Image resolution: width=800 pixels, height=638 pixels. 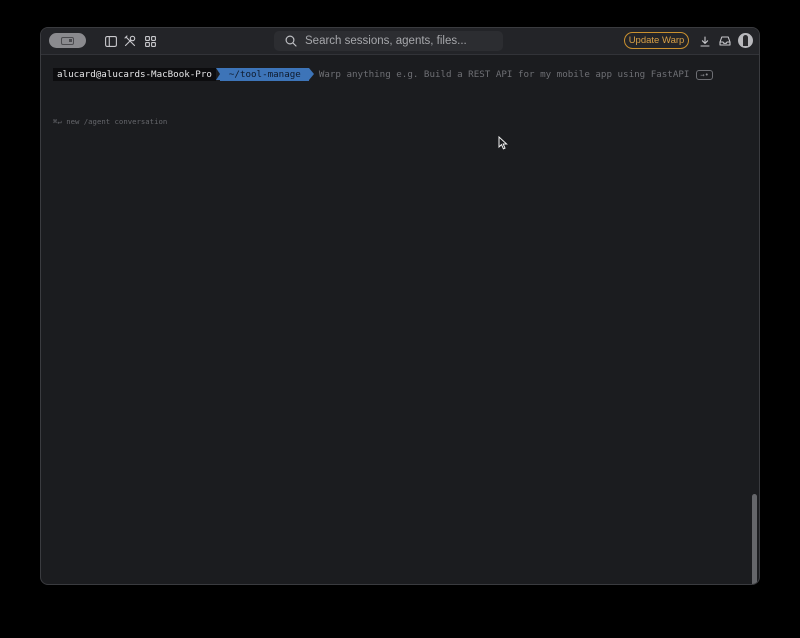 What do you see at coordinates (264, 74) in the screenshot?
I see `prompt-directory: ~/tool-manage` at bounding box center [264, 74].